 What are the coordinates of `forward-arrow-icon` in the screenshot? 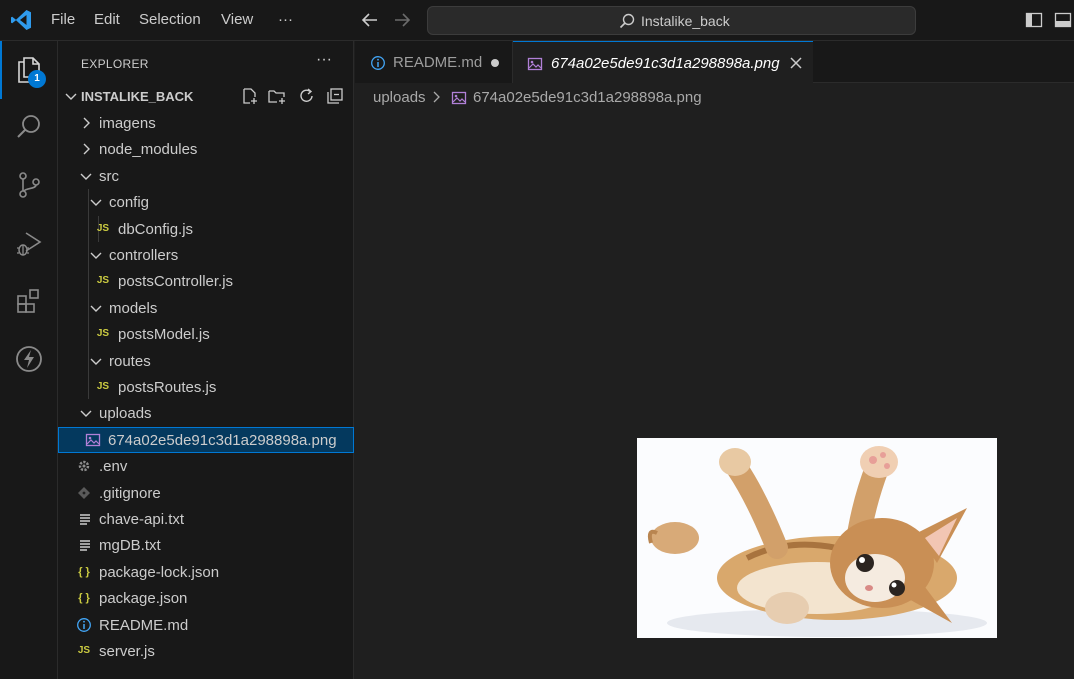 It's located at (402, 20).